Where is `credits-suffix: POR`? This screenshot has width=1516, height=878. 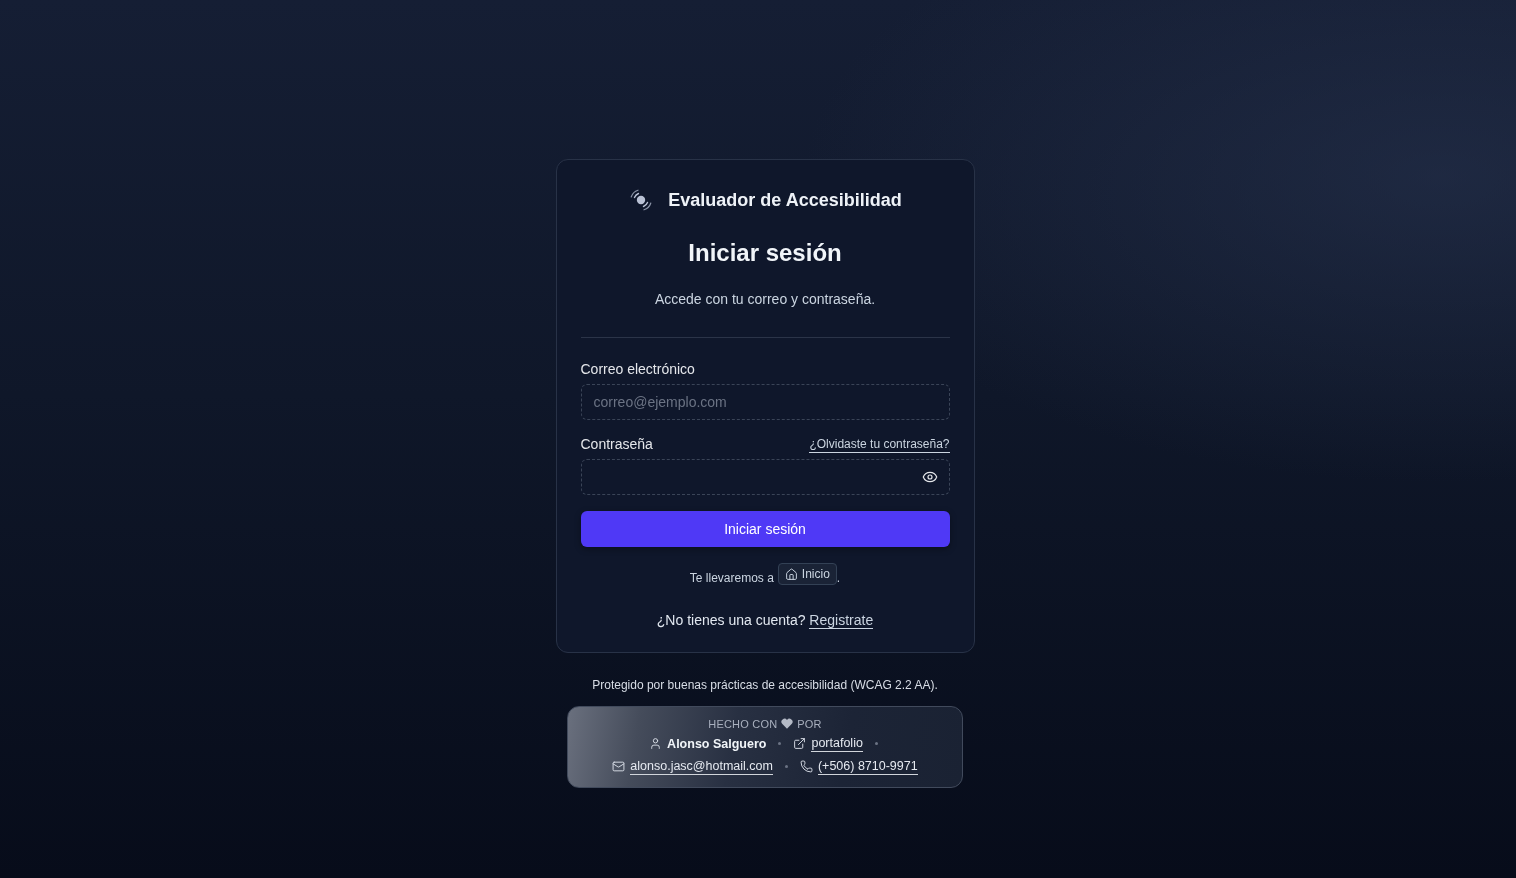
credits-suffix: POR is located at coordinates (809, 723).